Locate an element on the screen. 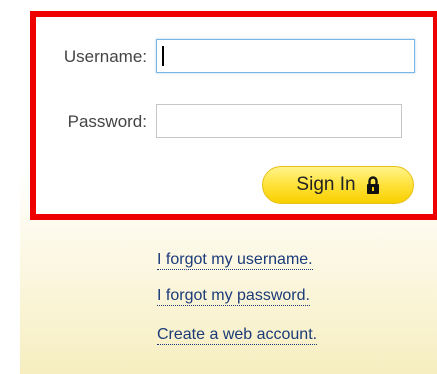 This screenshot has width=437, height=374. username-input is located at coordinates (285, 56).